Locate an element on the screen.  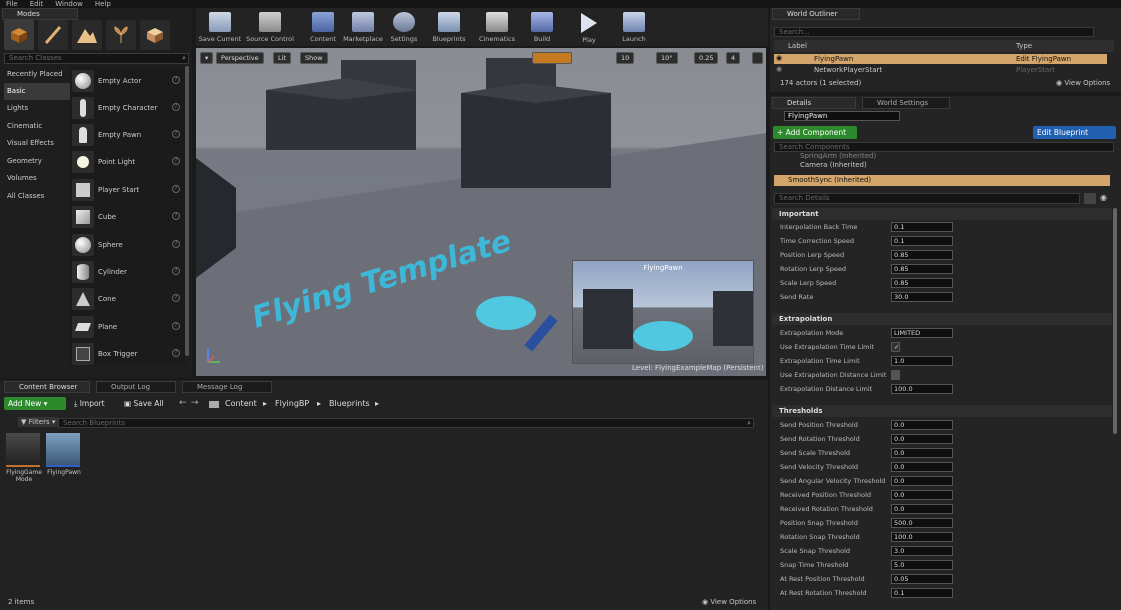
outliner-row-type: Edit FlyingPawn is located at coordinates (1043, 59).